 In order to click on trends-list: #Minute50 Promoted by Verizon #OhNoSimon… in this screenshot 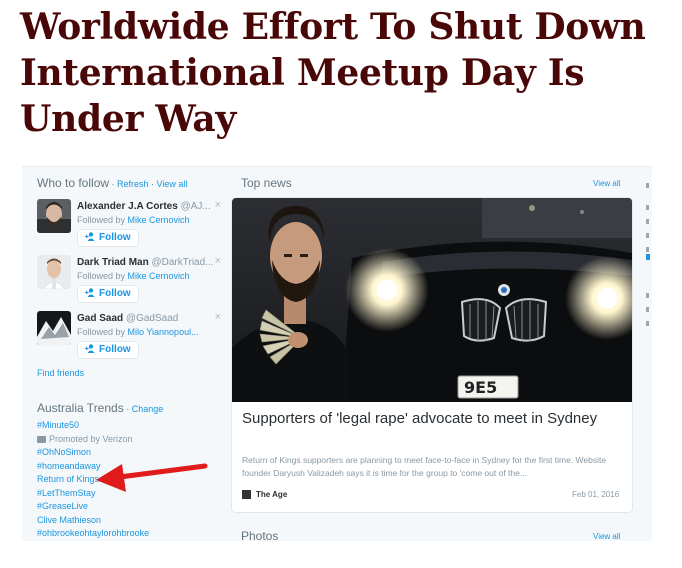, I will do `click(132, 480)`.